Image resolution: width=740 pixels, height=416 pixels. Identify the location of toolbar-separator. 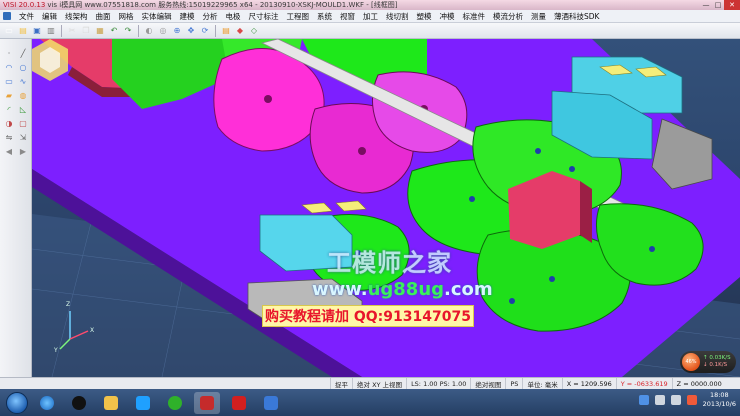
(138, 30).